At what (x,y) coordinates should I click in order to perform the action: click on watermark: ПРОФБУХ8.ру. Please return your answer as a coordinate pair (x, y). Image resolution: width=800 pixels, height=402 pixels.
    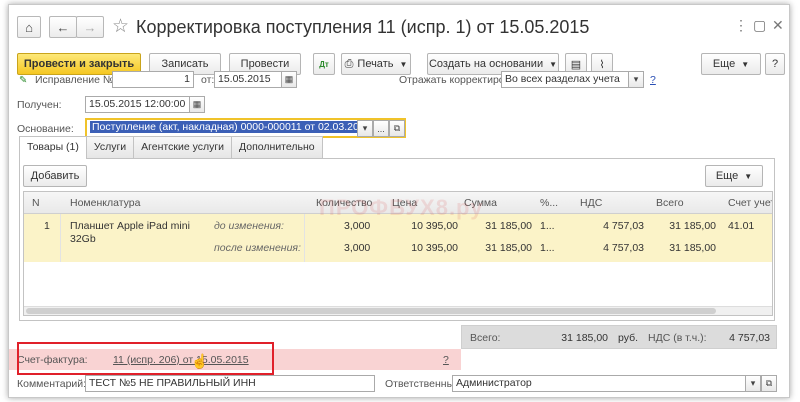
    Looking at the image, I should click on (401, 207).